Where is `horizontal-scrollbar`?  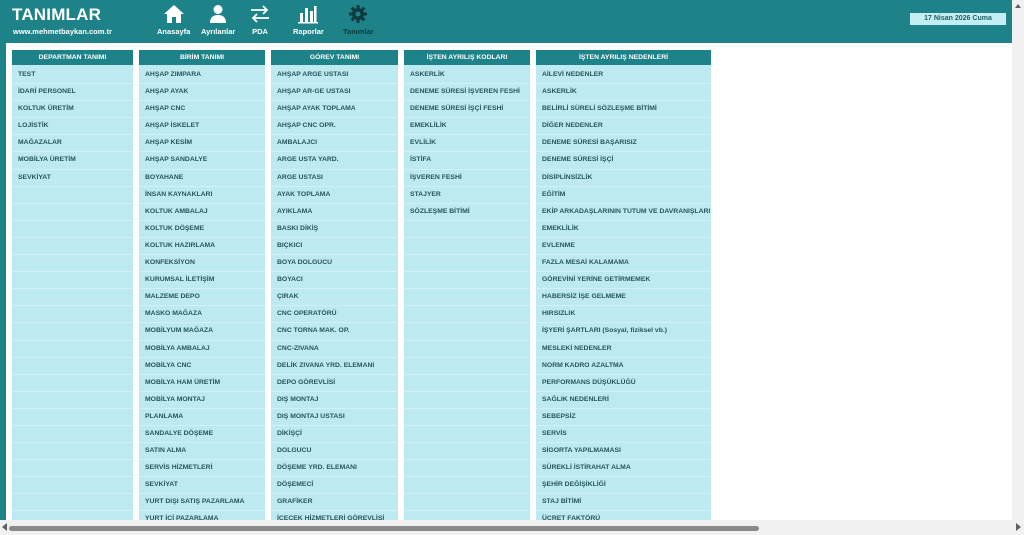
horizontal-scrollbar is located at coordinates (512, 527).